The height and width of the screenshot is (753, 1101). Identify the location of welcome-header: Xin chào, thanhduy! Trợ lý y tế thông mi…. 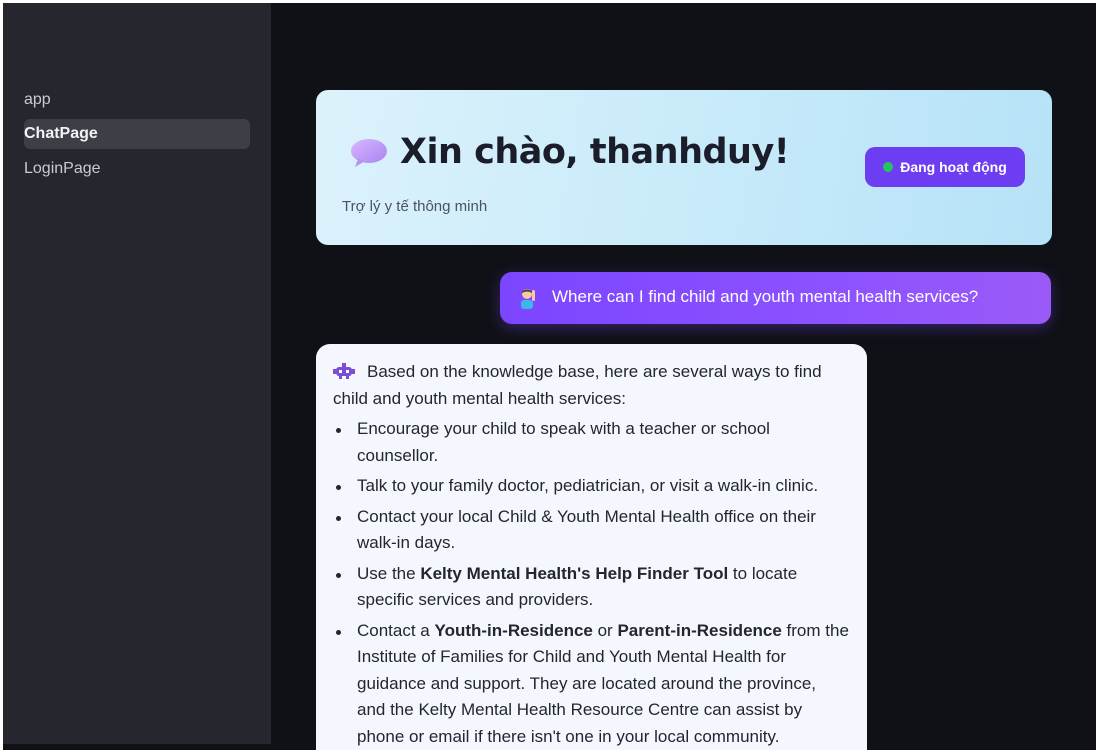
(684, 167).